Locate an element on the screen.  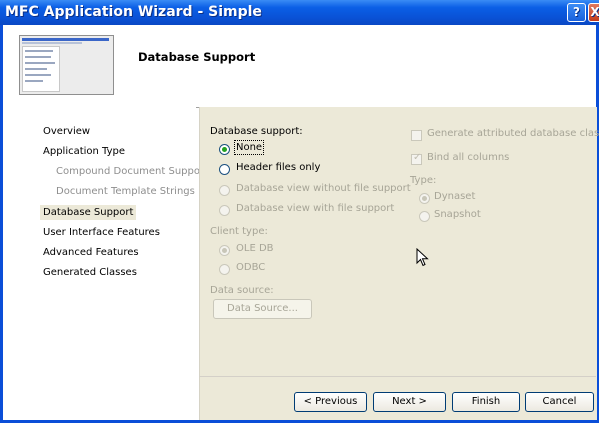
radio-view-with-file-support-label: Database view with file support is located at coordinates (315, 208).